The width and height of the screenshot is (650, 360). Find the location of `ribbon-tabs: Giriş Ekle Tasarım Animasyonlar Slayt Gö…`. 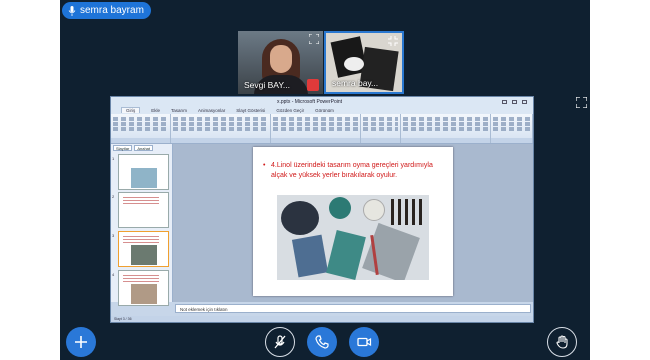

ribbon-tabs: Giriş Ekle Tasarım Animasyonlar Slayt Gö… is located at coordinates (322, 110).